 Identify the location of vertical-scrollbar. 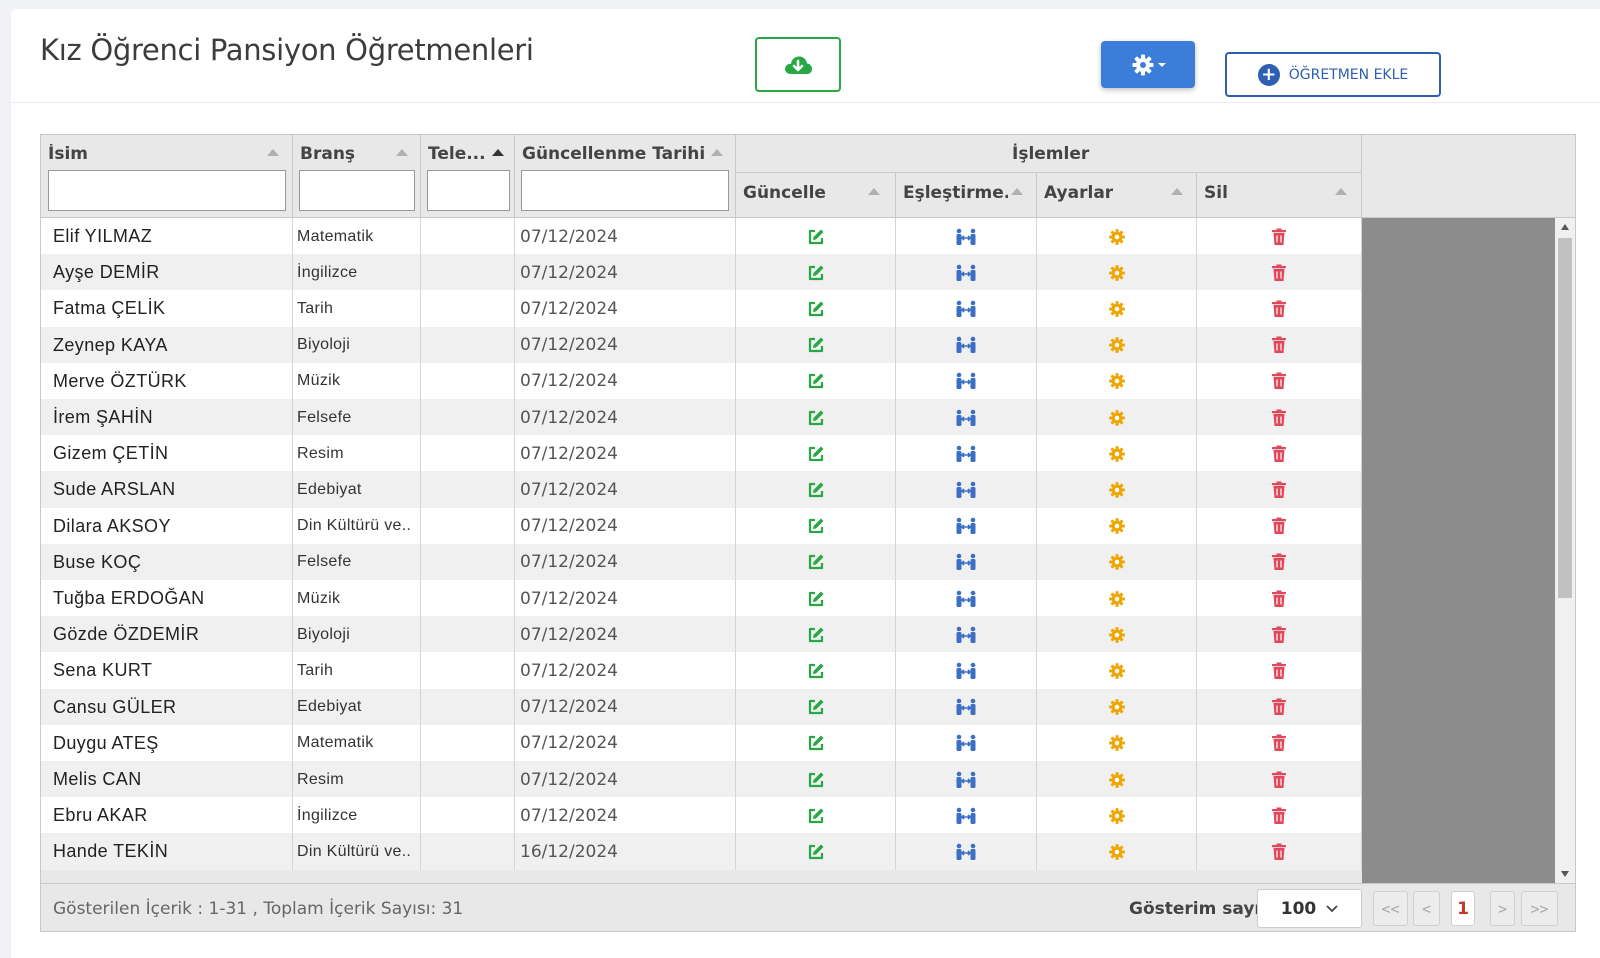
(1565, 550).